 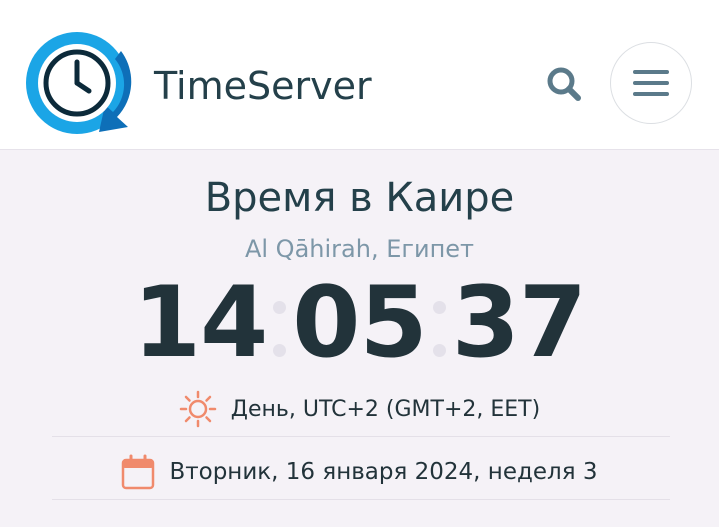 What do you see at coordinates (359, 198) in the screenshot?
I see `page-title: Время в Каире` at bounding box center [359, 198].